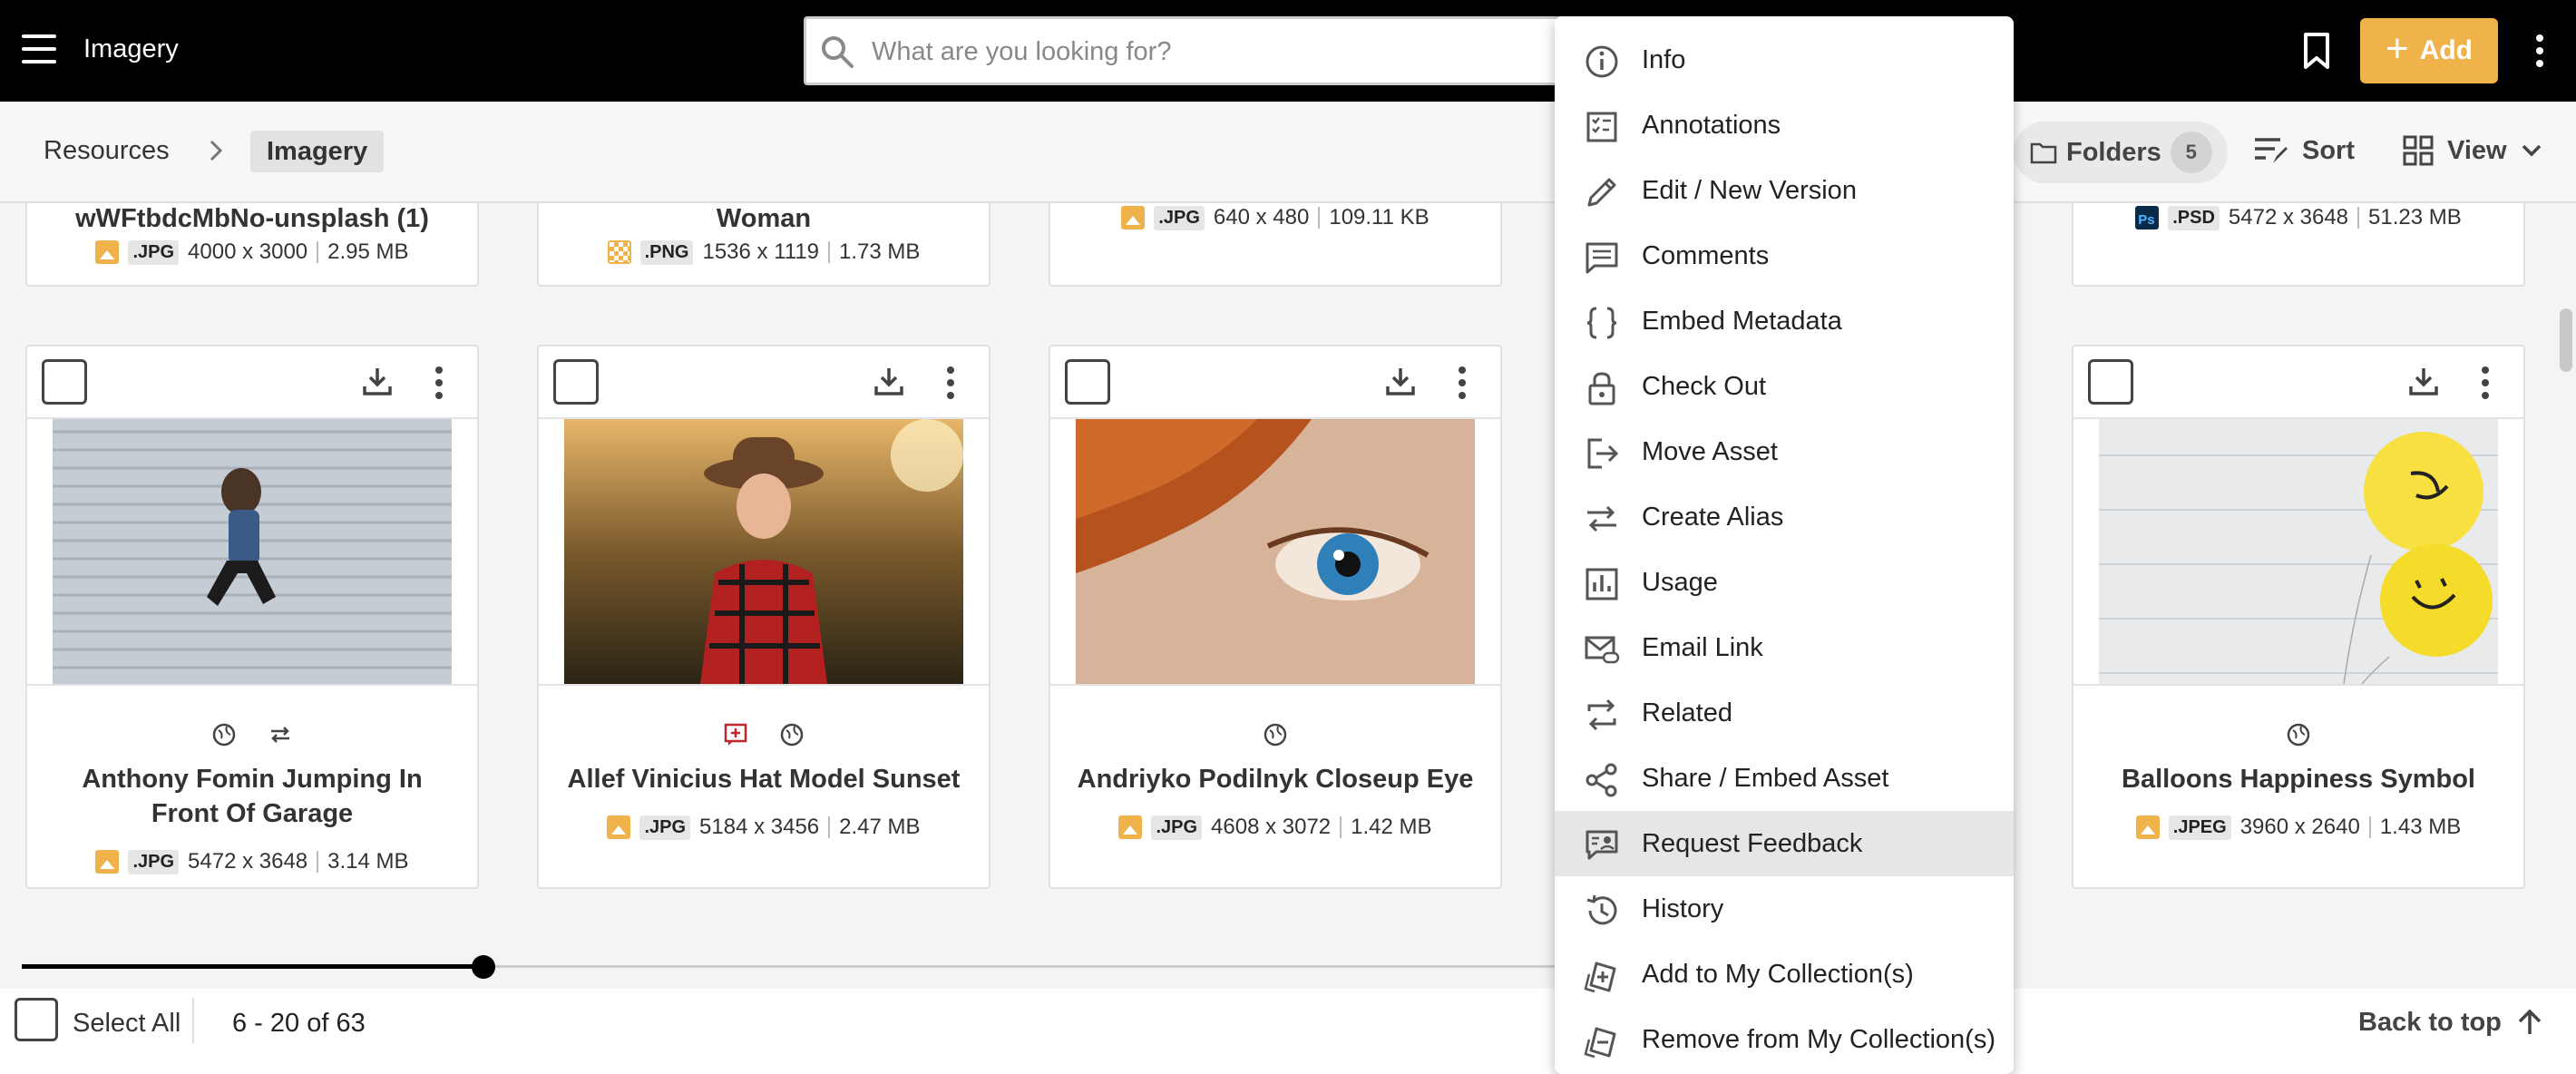  What do you see at coordinates (1765, 778) in the screenshot?
I see `menu-item-label: Share / Embed Asset` at bounding box center [1765, 778].